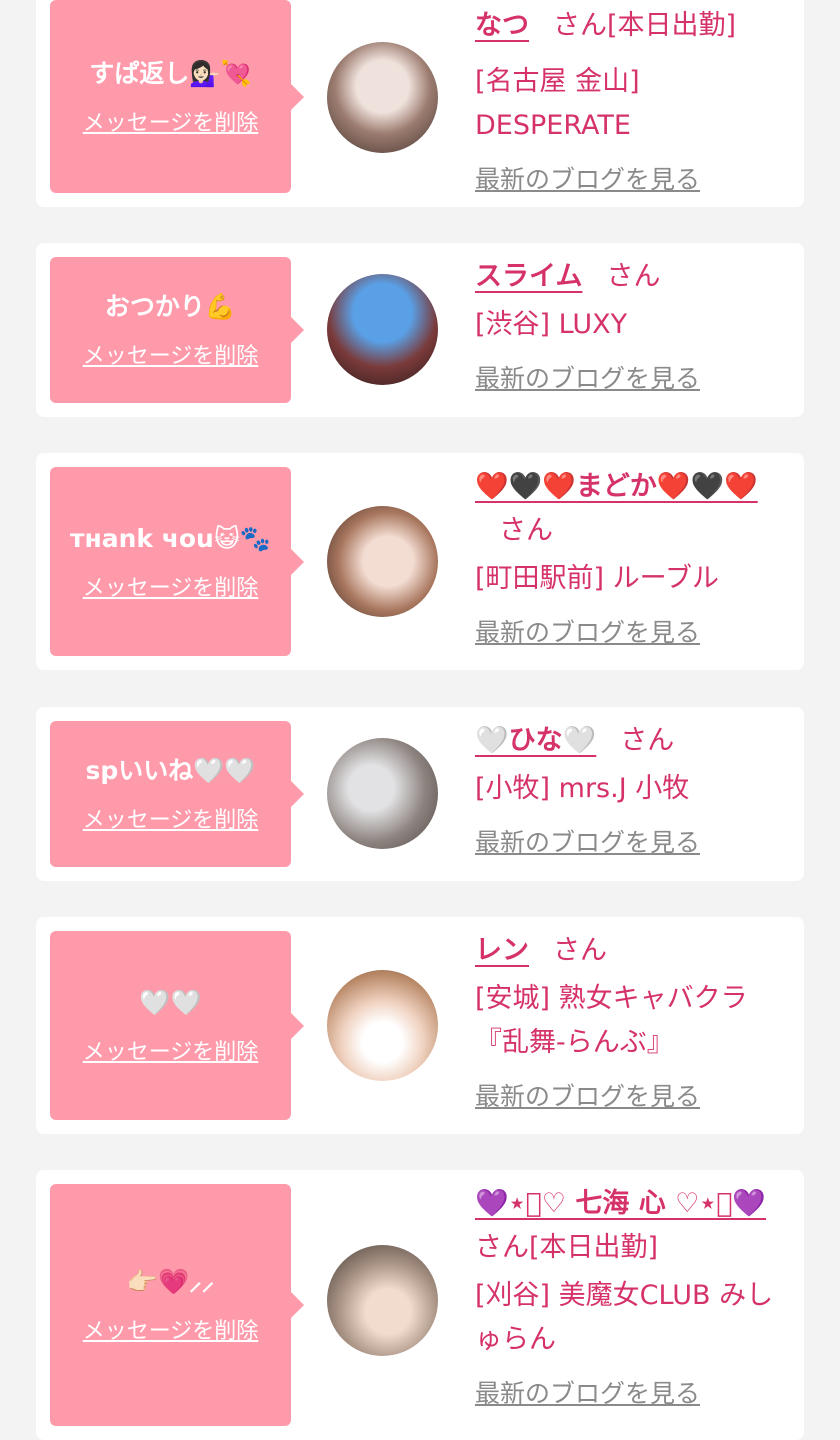  I want to click on shop-name: [安城] 熟女キャバクラ『乱舞-らんぶ』, so click(611, 1020).